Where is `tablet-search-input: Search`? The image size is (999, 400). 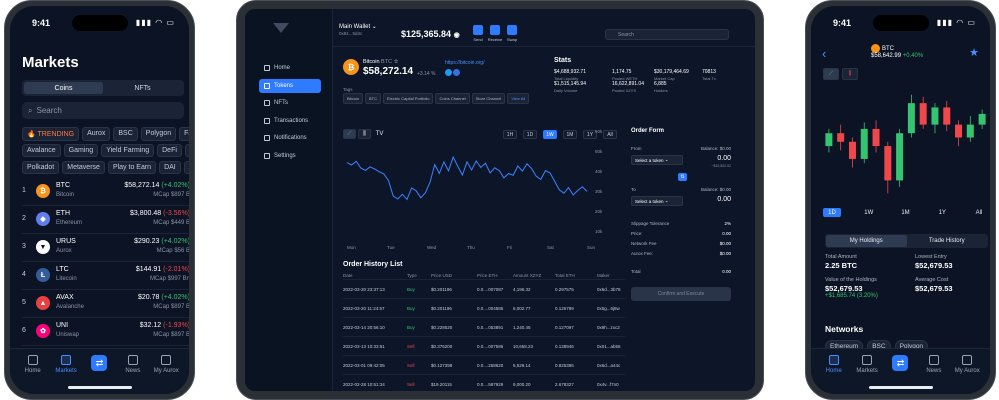
tablet-search-input: Search is located at coordinates (667, 34).